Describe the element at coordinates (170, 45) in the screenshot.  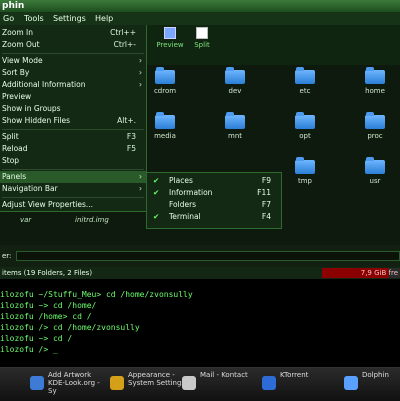
I see `preview-label: Preview` at that location.